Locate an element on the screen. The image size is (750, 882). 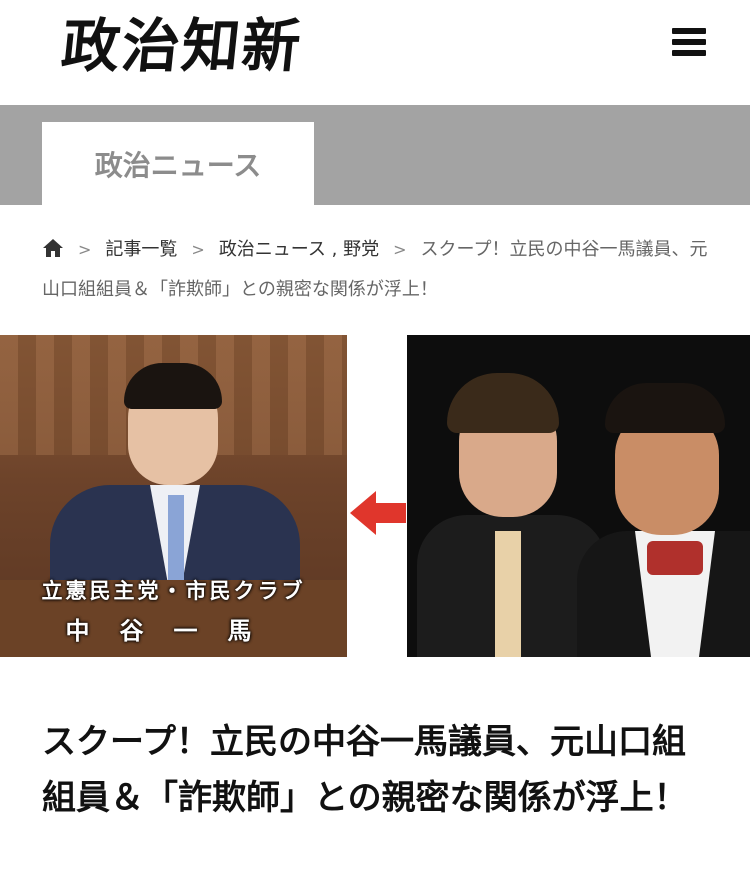
breadcrumb-item-opposition: 野党 is located at coordinates (361, 249).